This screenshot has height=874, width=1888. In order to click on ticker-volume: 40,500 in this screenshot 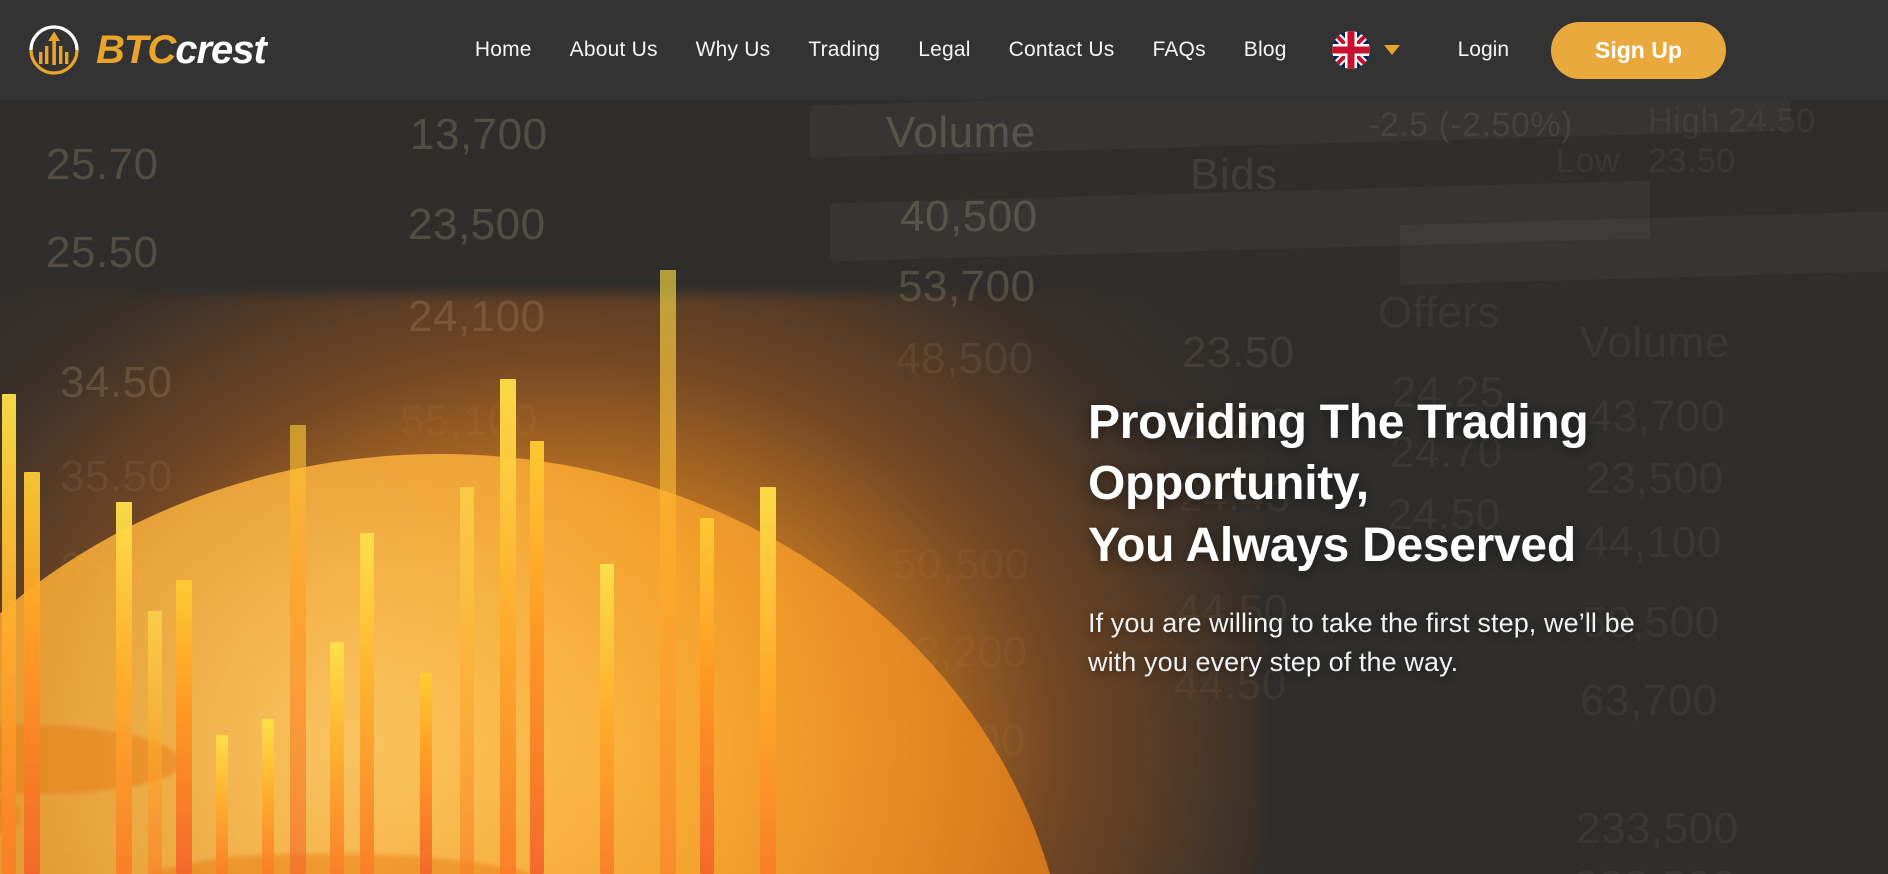, I will do `click(969, 216)`.